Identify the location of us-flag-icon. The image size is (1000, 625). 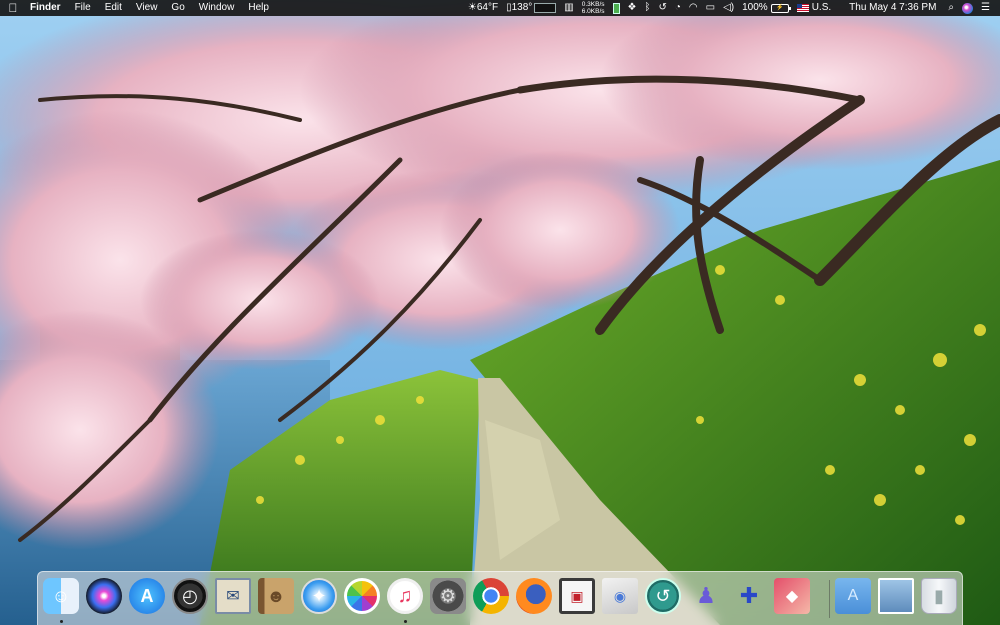
(802, 8).